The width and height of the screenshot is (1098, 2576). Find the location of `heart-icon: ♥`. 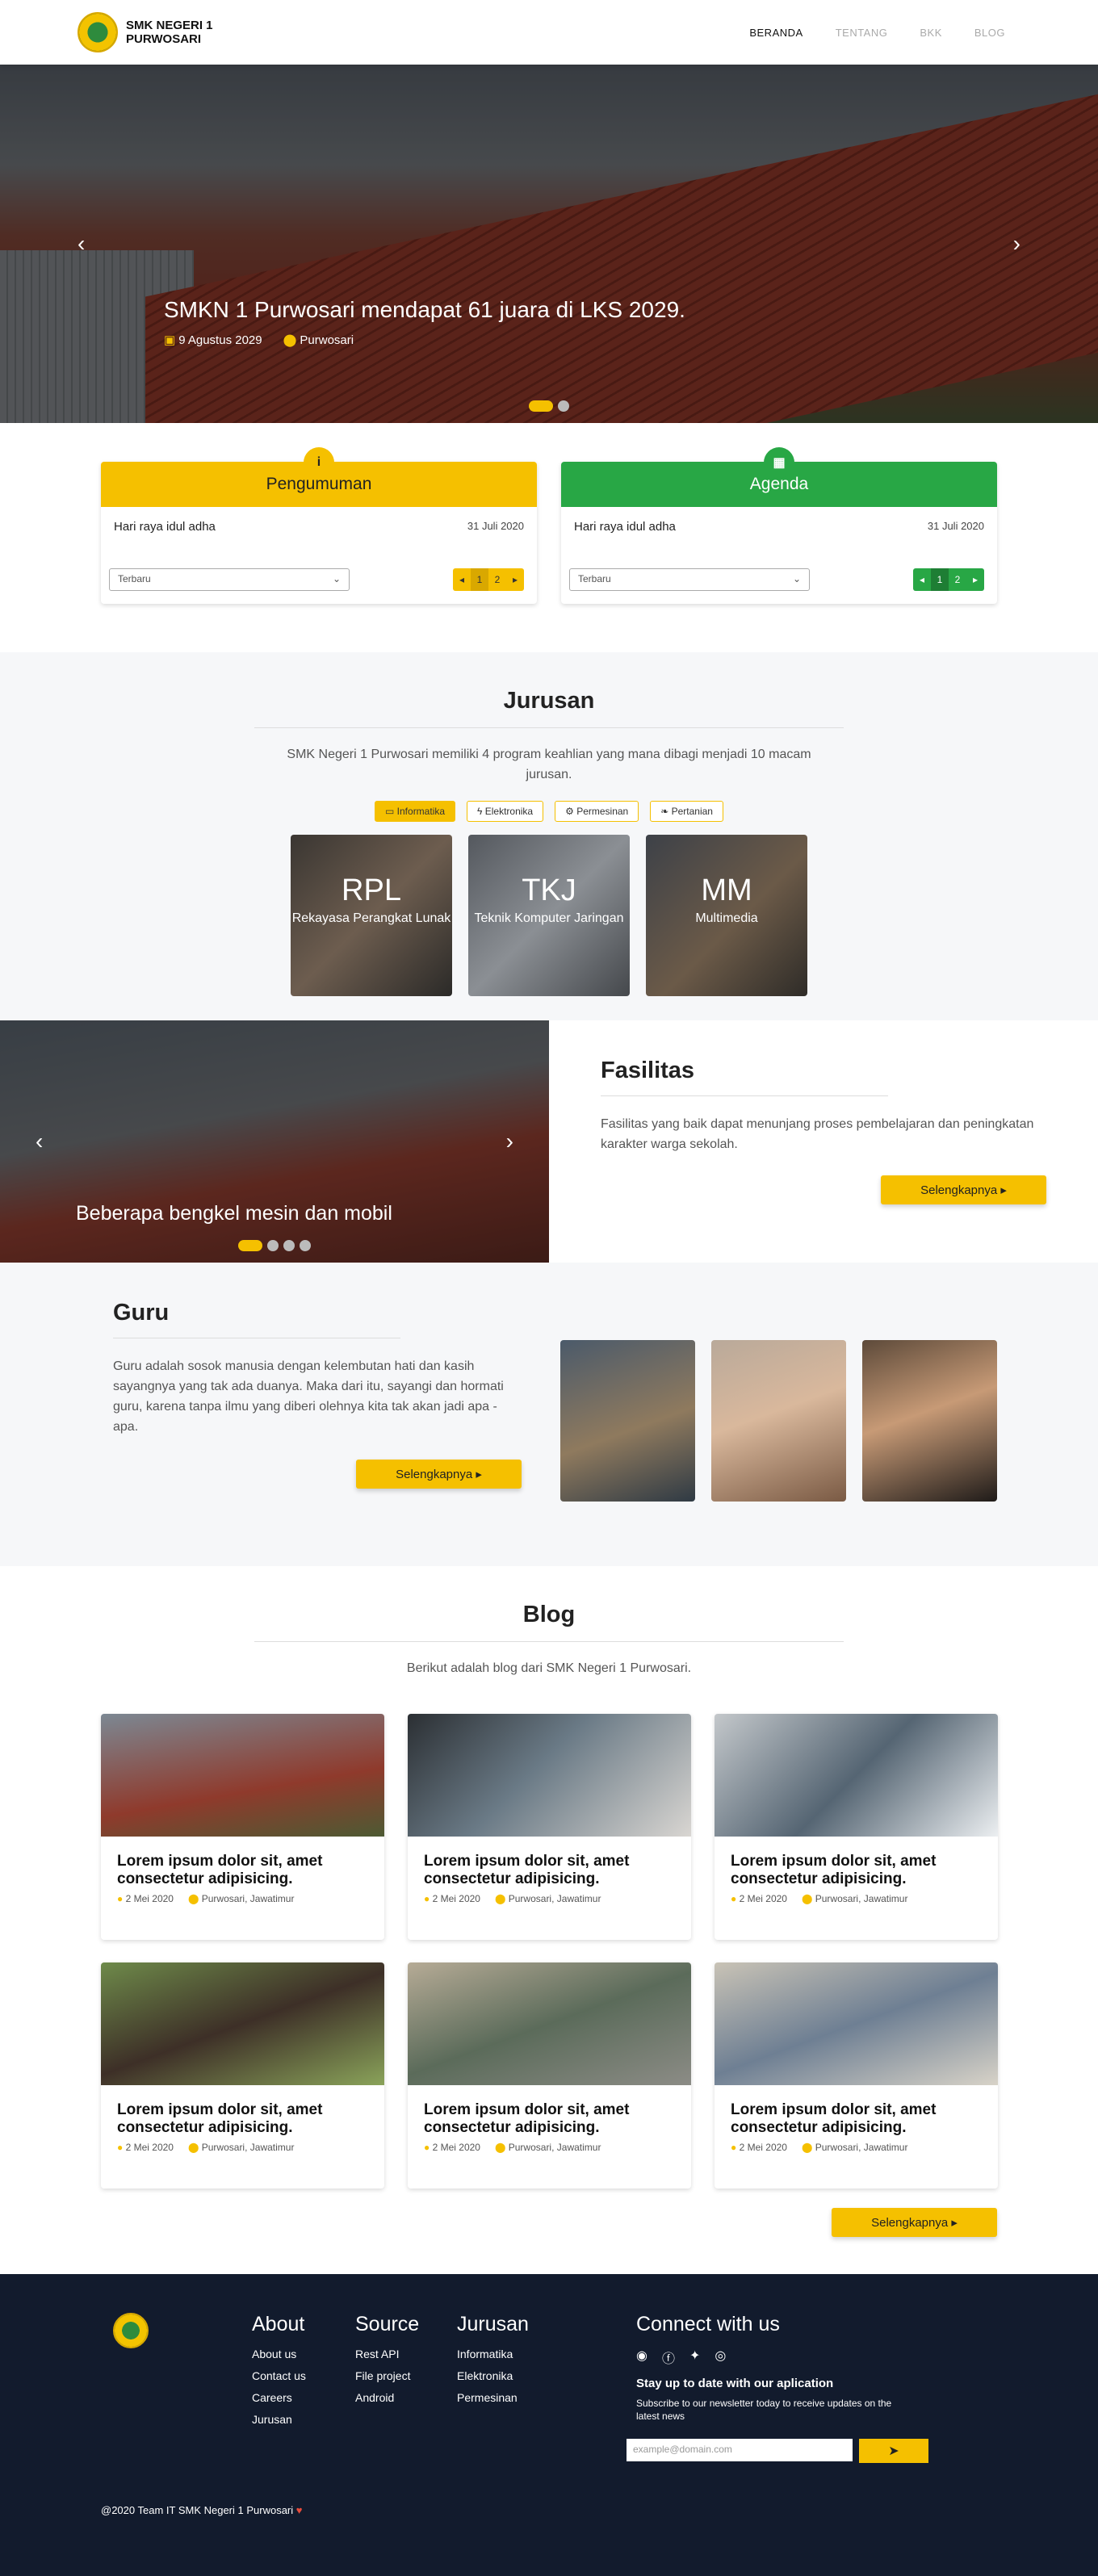

heart-icon: ♥ is located at coordinates (299, 2510).